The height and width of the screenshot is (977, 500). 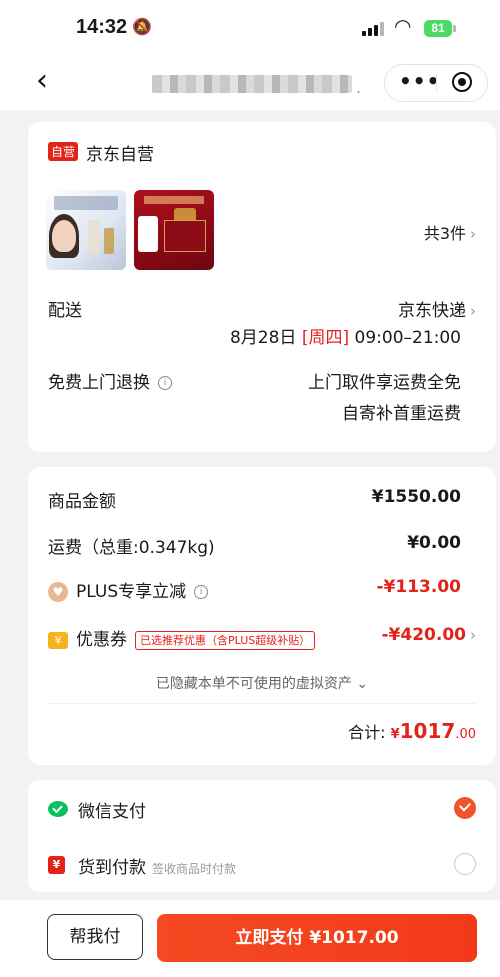 I want to click on free-return-label: 免费上门退换, so click(x=99, y=383).